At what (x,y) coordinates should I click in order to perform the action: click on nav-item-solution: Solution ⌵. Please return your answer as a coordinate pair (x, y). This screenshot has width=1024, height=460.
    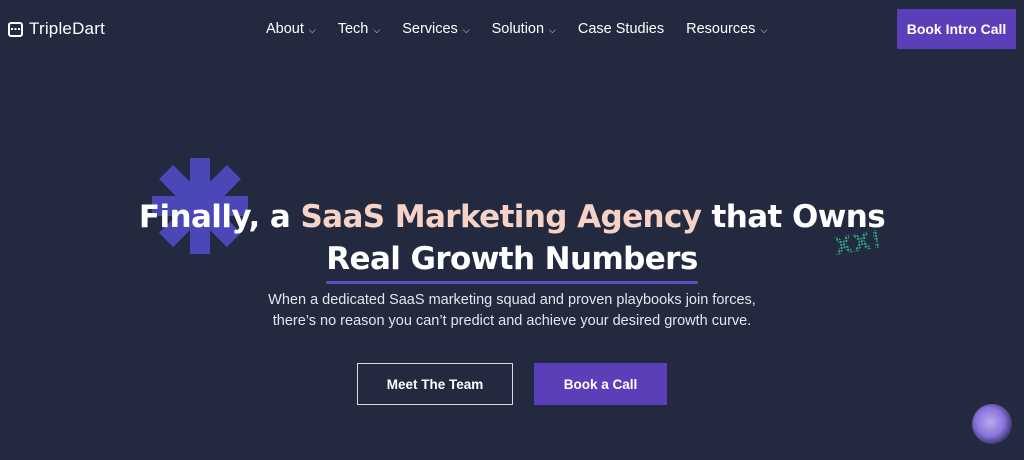
    Looking at the image, I should click on (524, 29).